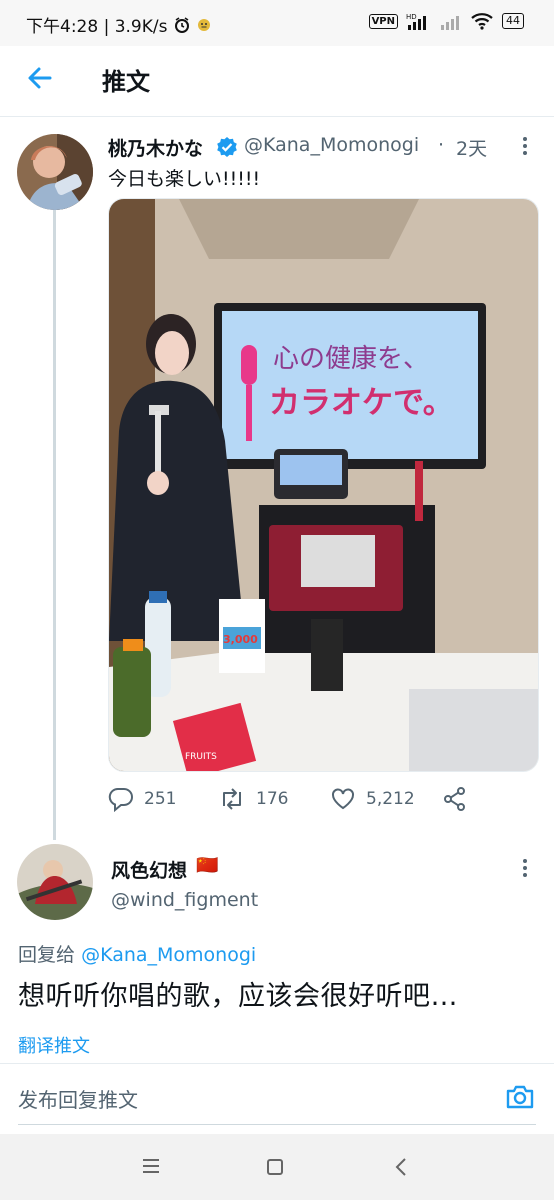 The height and width of the screenshot is (1200, 554). Describe the element at coordinates (40, 78) in the screenshot. I see `back-arrow-icon` at that location.